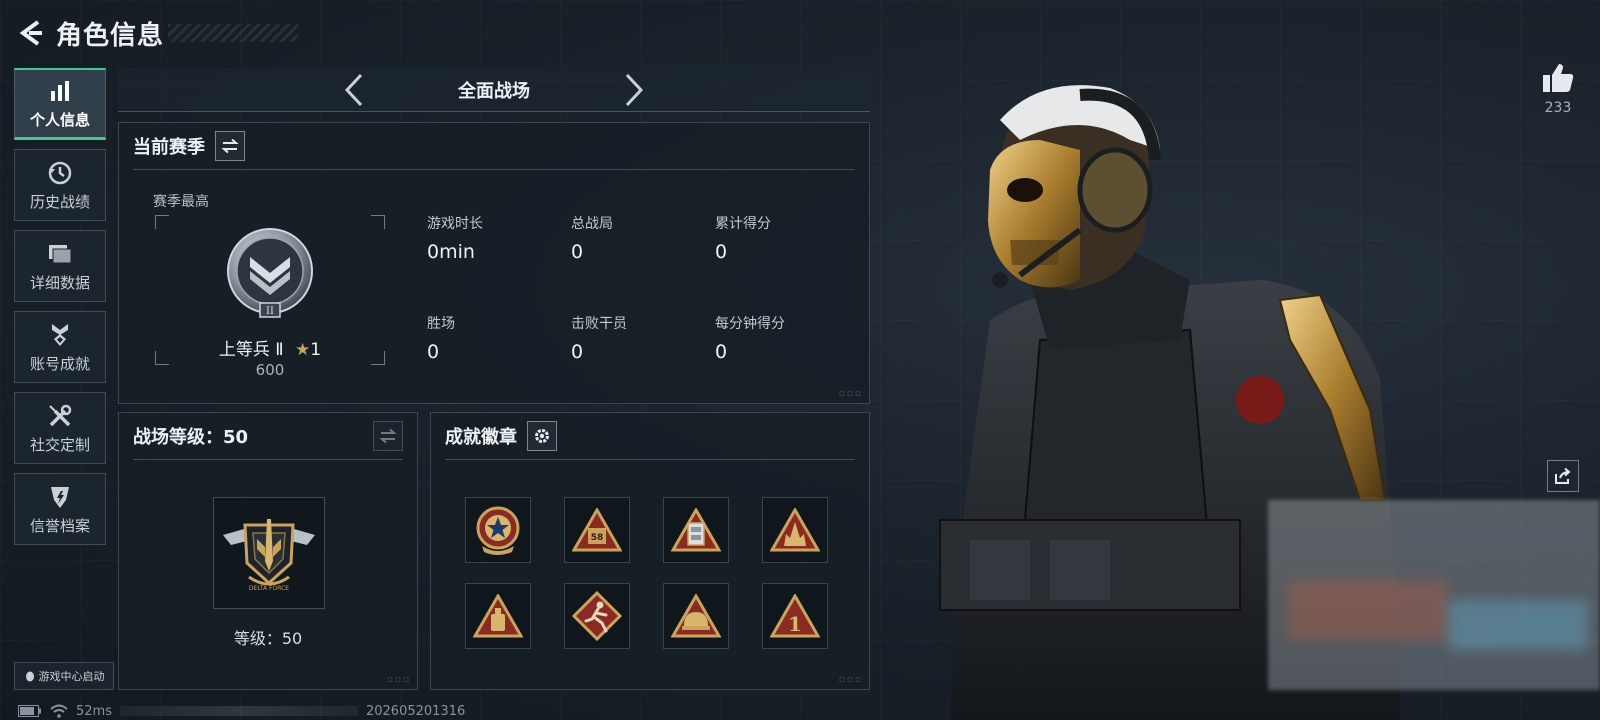 Image resolution: width=1600 pixels, height=720 pixels. What do you see at coordinates (59, 363) in the screenshot?
I see `sidebar-item-label: 账号成就` at bounding box center [59, 363].